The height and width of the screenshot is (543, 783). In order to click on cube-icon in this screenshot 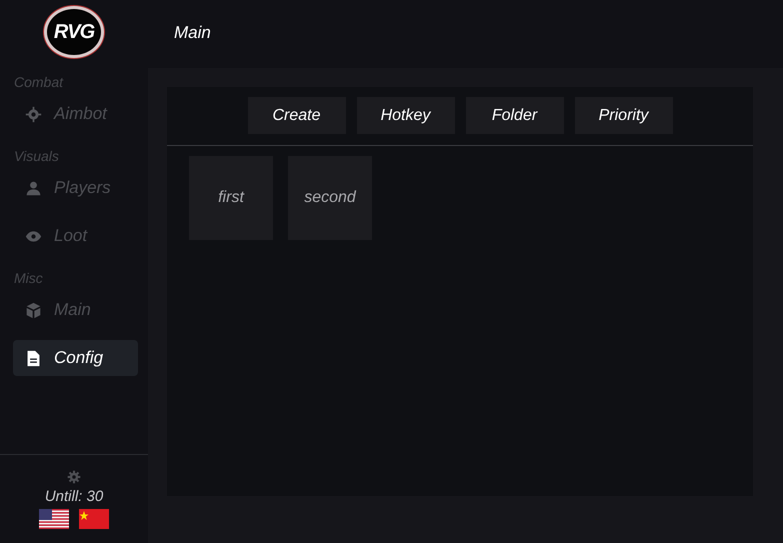, I will do `click(33, 310)`.